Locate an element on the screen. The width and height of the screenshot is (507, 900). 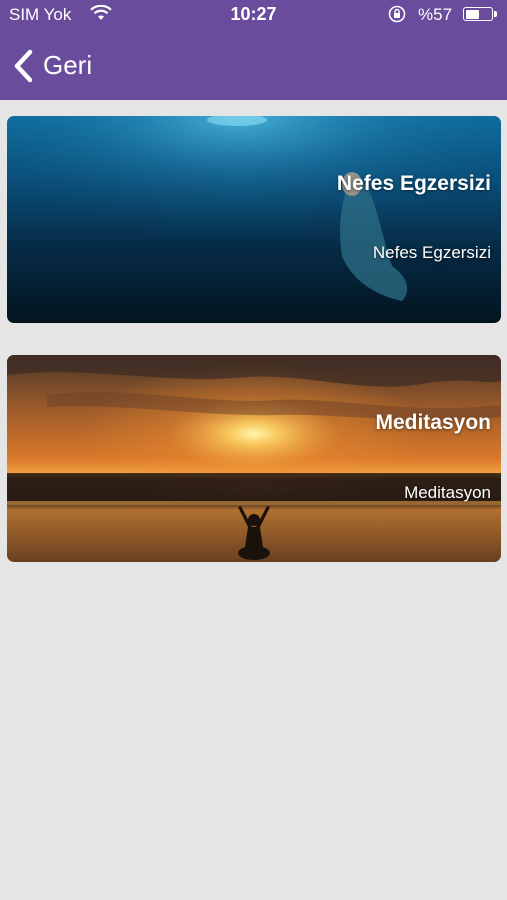
battery-percent: %57 is located at coordinates (435, 14).